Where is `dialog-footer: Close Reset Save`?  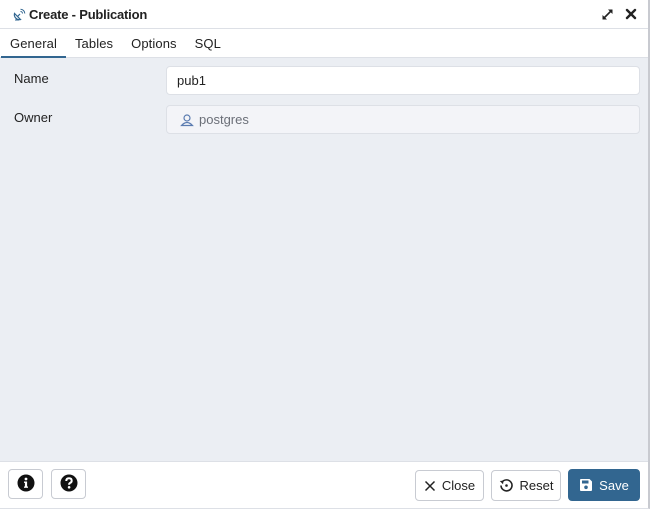
dialog-footer: Close Reset Save is located at coordinates (324, 484).